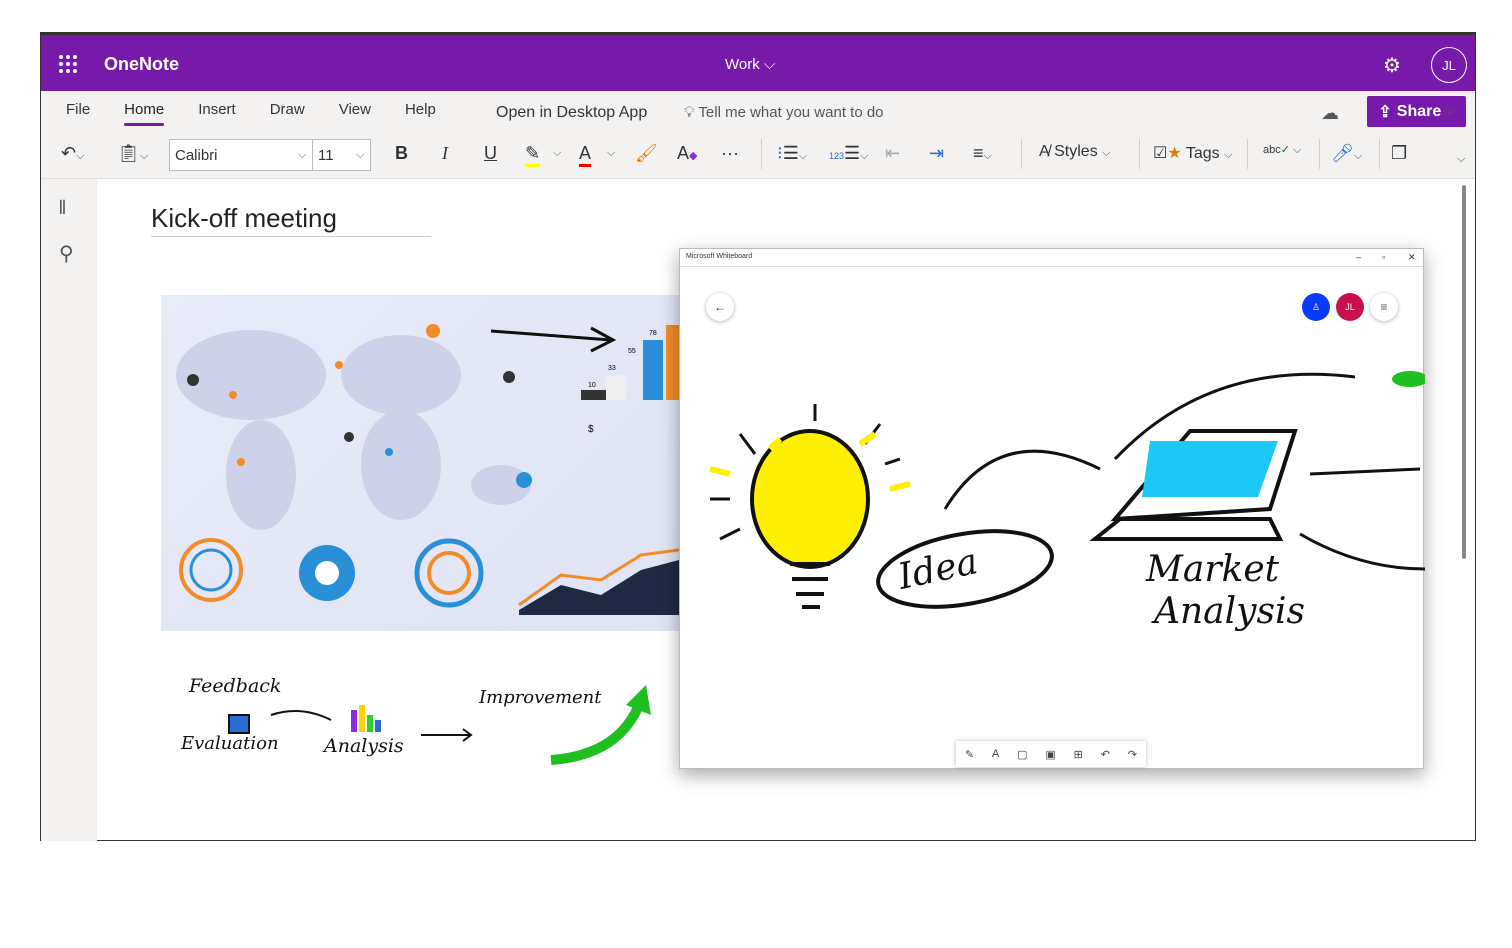 The image size is (1512, 948). What do you see at coordinates (1044, 151) in the screenshot?
I see `styles-icon: A̸` at bounding box center [1044, 151].